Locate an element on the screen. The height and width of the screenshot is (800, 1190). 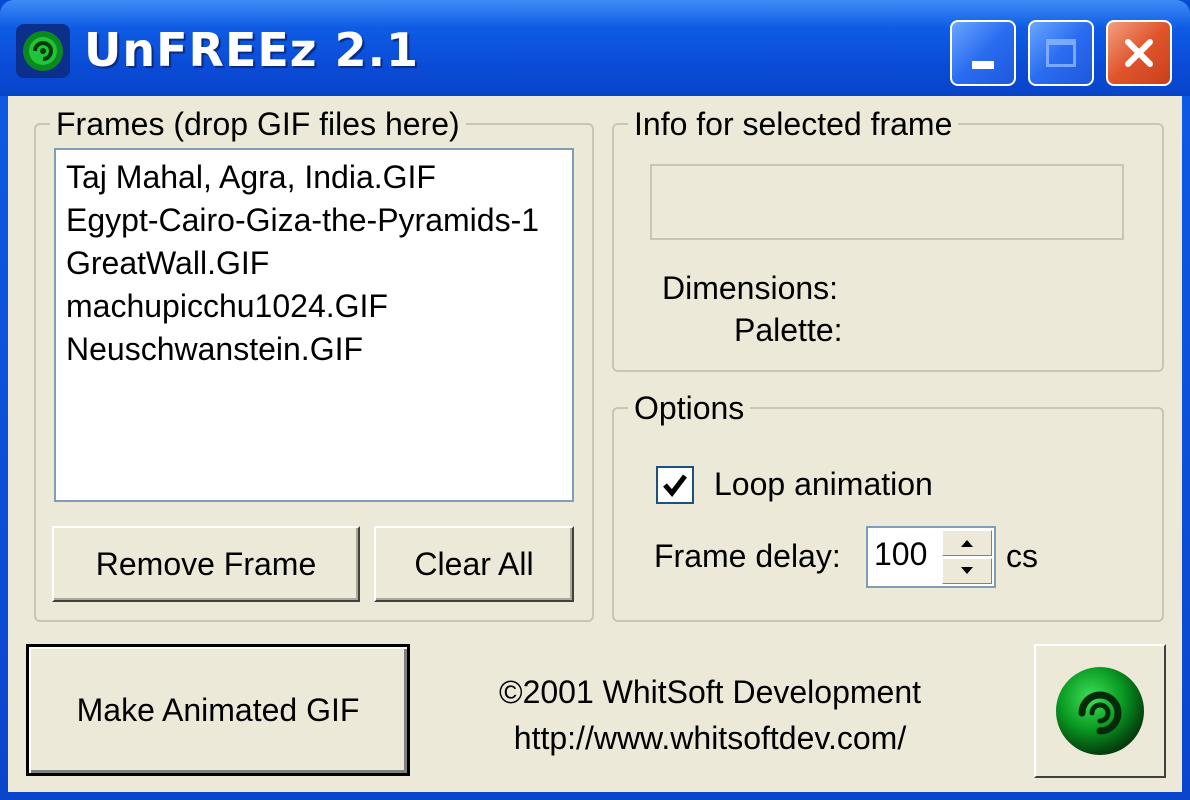
list-item: Neuschwanstein.GIF is located at coordinates (319, 349).